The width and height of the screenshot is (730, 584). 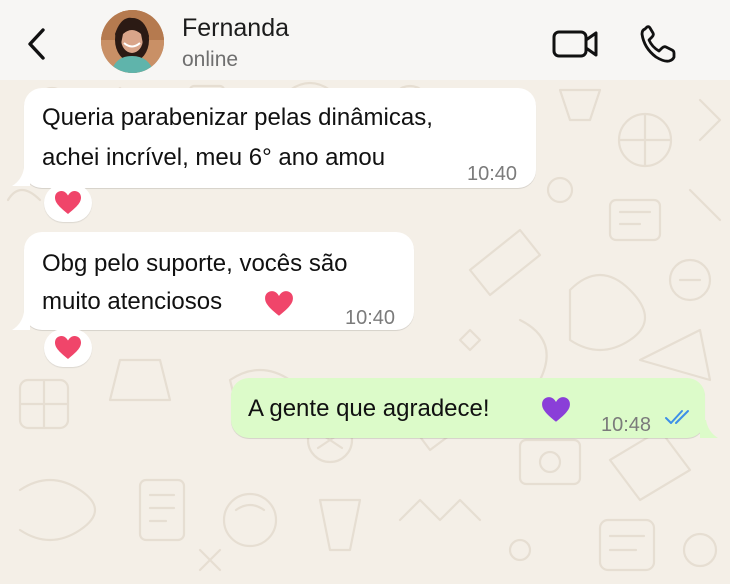 I want to click on back-button, so click(x=36, y=44).